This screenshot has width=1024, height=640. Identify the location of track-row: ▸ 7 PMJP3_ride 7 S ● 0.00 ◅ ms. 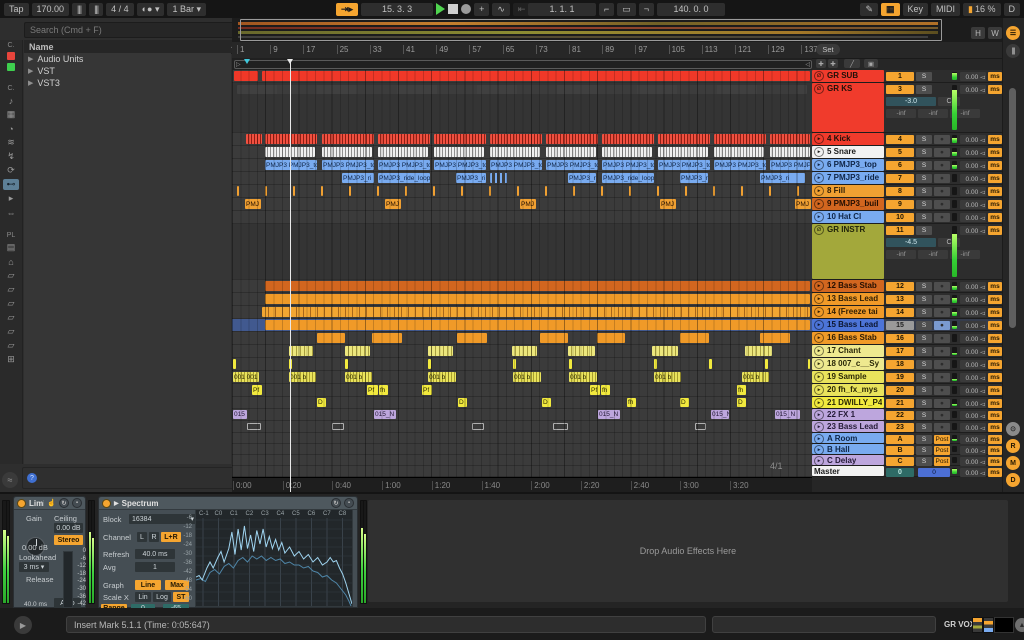
(907, 178).